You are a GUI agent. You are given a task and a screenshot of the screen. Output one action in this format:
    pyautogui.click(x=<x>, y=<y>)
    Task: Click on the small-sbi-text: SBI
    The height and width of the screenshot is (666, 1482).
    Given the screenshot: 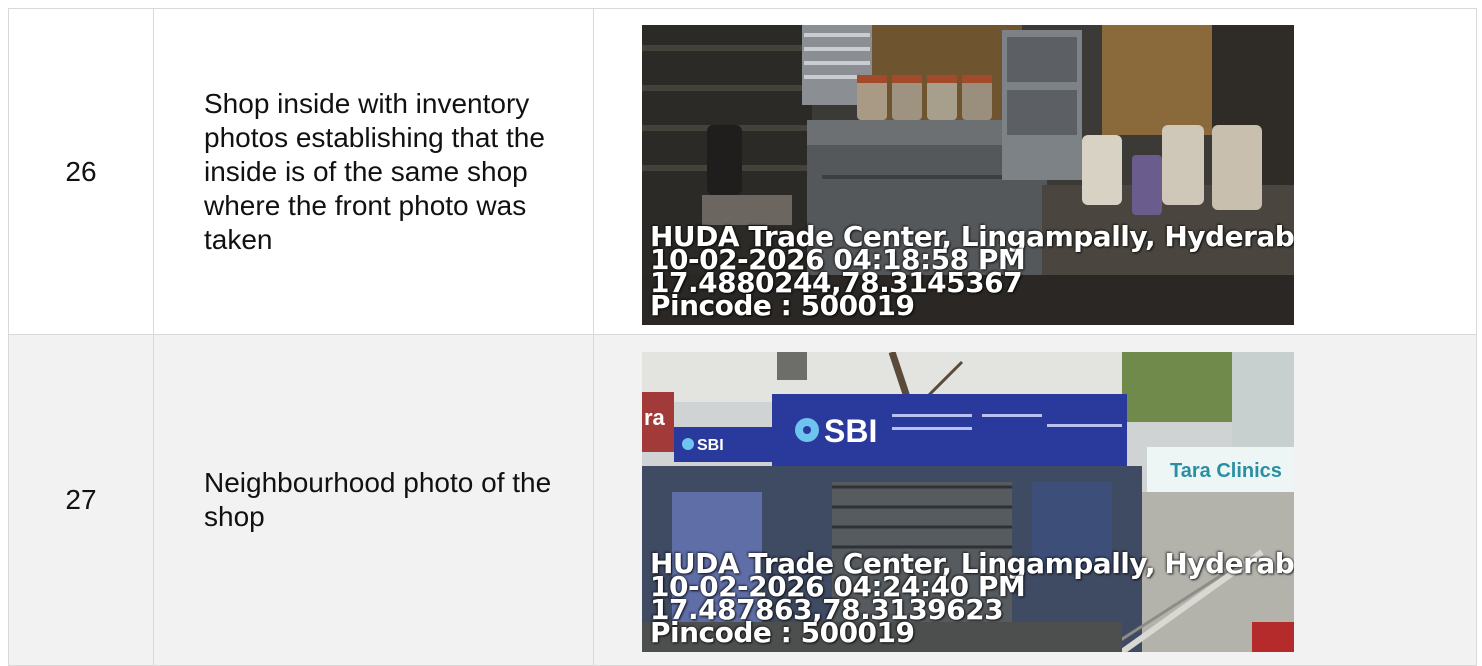 What is the action you would take?
    pyautogui.click(x=710, y=445)
    